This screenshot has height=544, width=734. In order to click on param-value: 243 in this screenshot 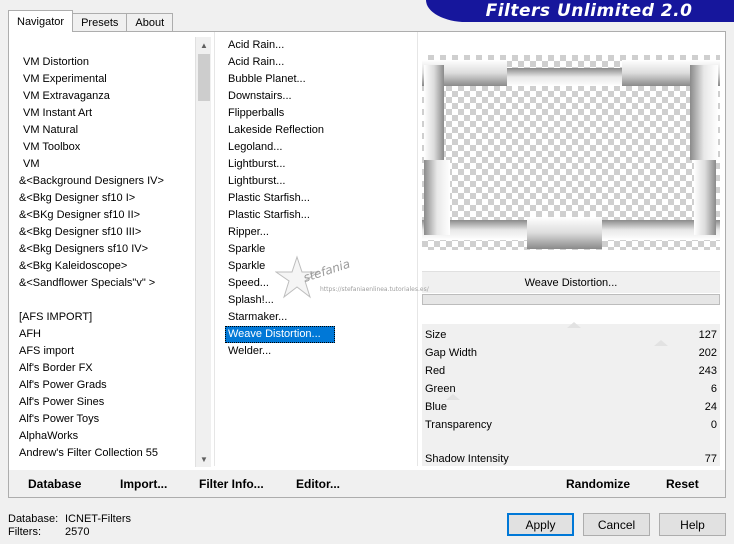, I will do `click(707, 371)`.